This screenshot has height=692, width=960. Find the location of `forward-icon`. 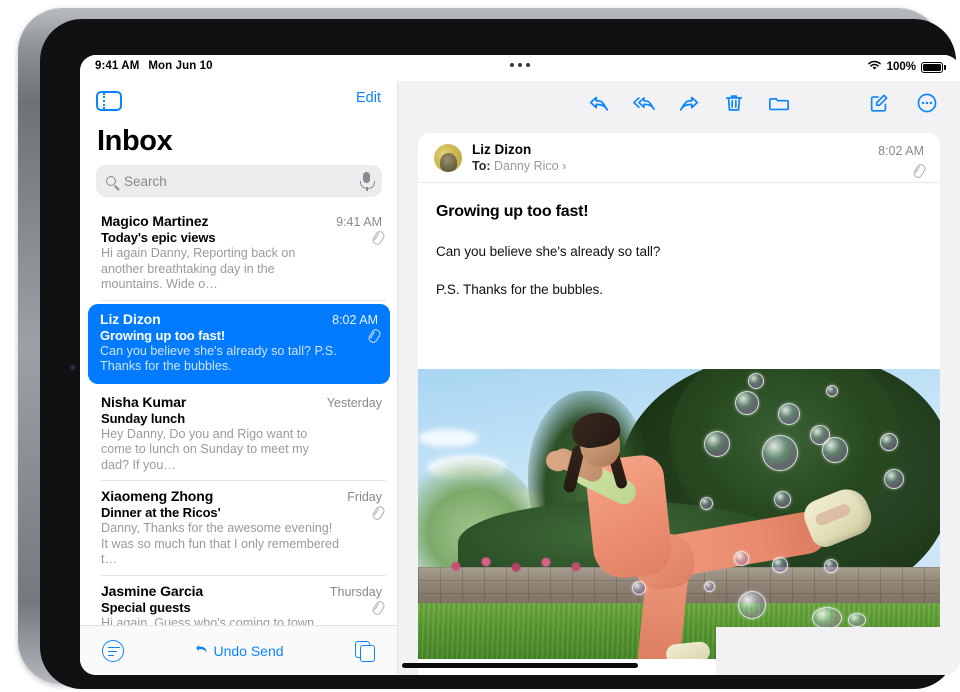

forward-icon is located at coordinates (689, 103).